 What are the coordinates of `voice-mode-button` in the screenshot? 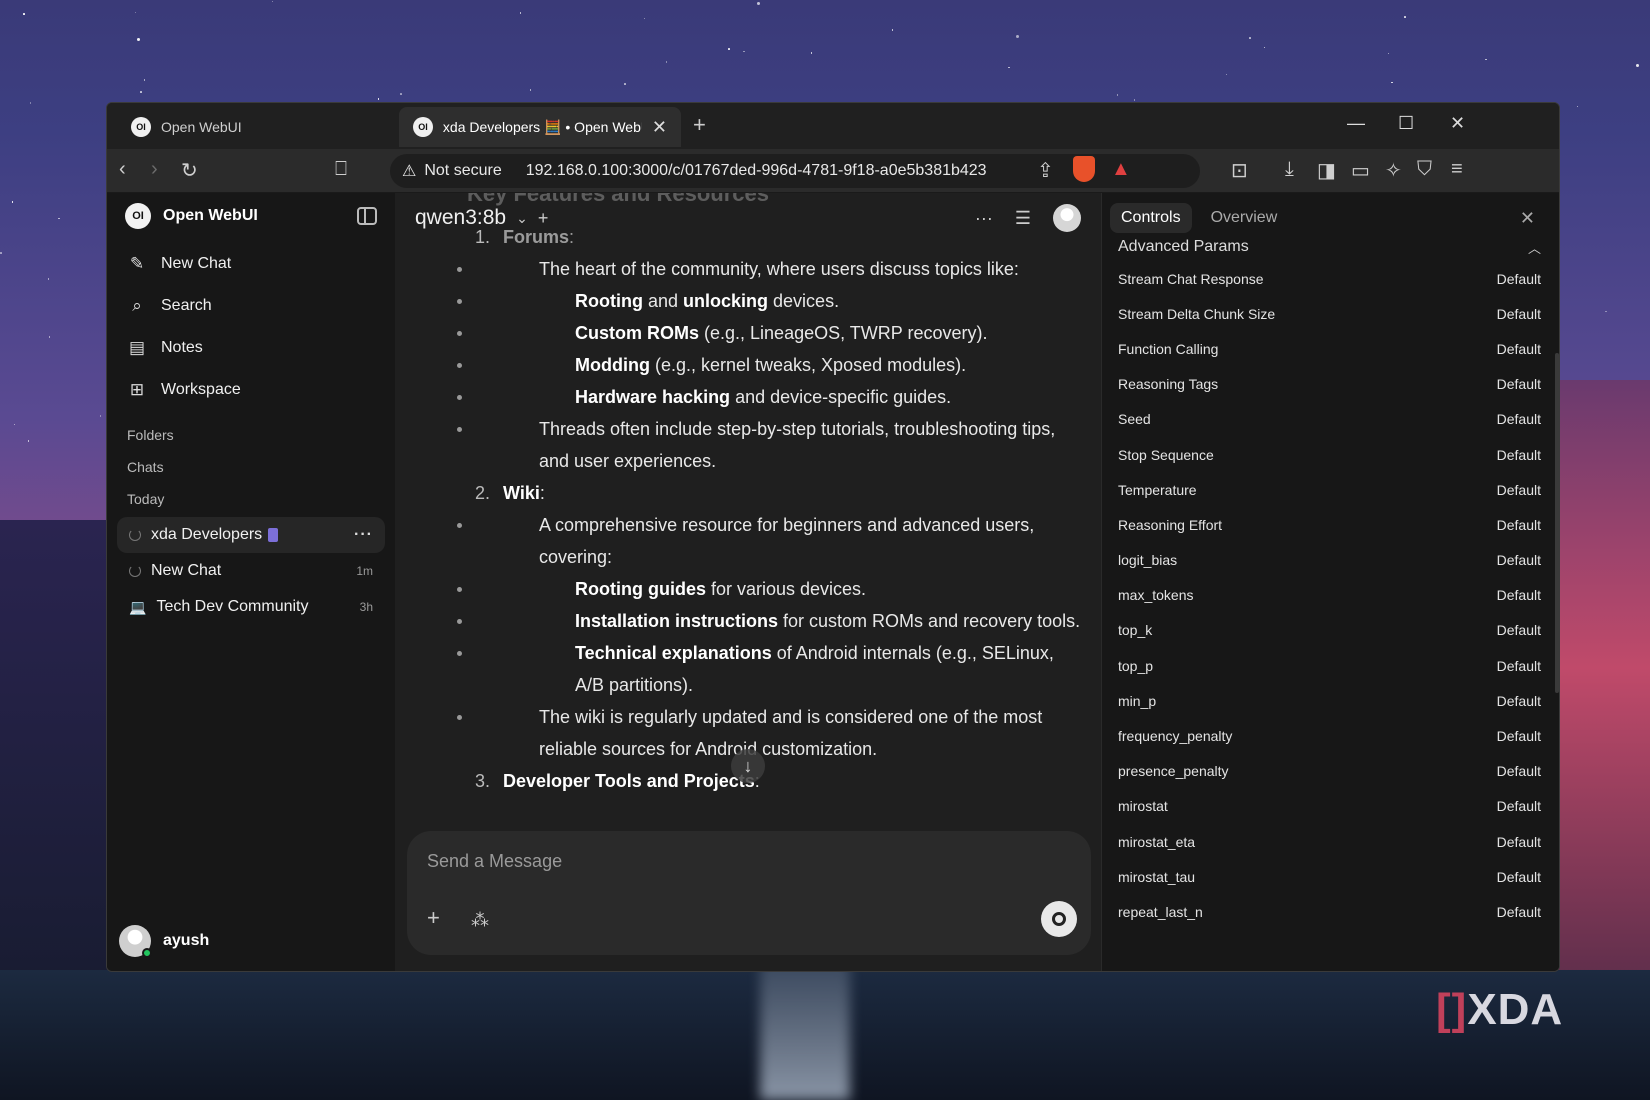 It's located at (1059, 919).